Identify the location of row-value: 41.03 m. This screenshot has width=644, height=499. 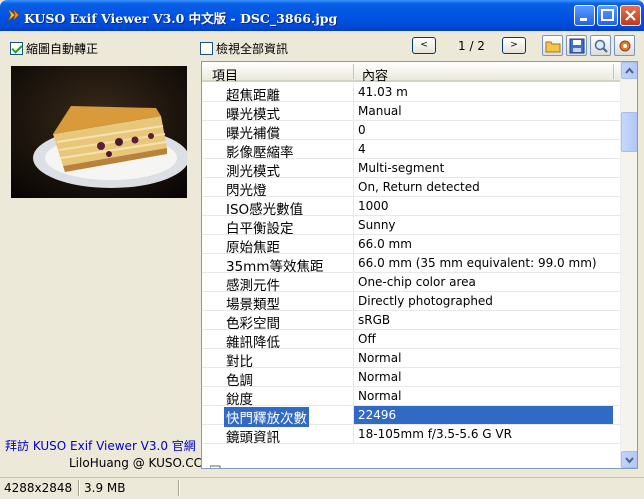
(383, 92).